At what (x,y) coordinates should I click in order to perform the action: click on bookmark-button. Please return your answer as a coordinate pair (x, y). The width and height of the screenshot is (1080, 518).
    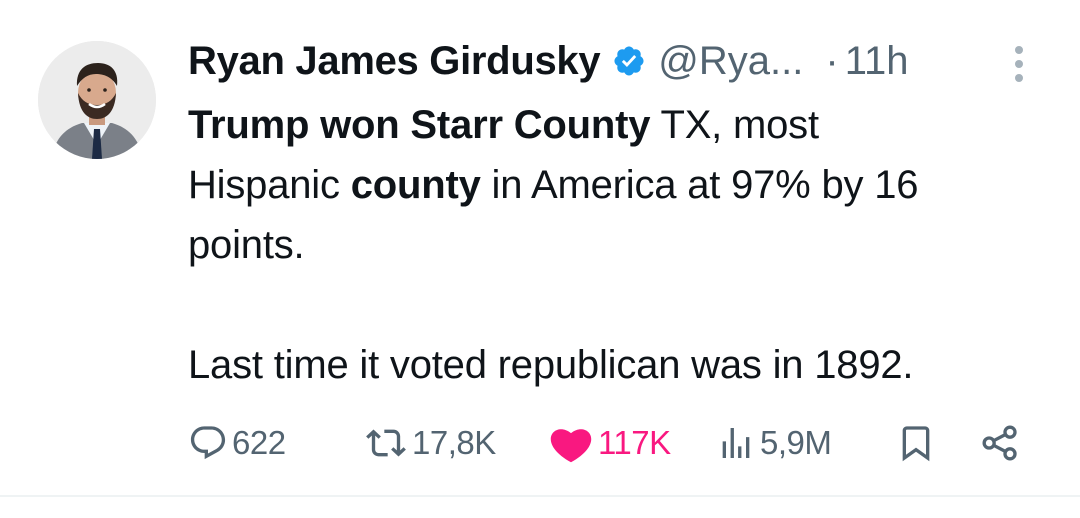
    Looking at the image, I should click on (916, 443).